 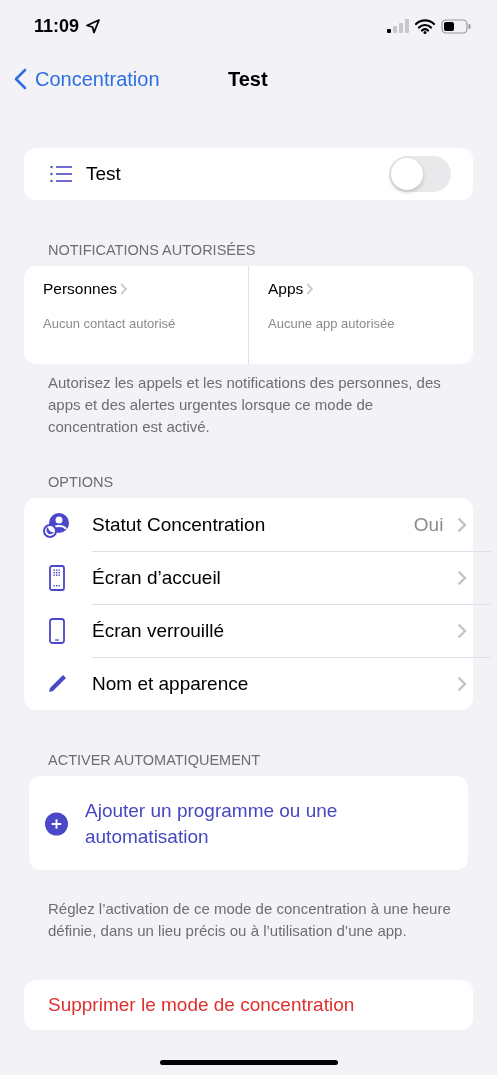 What do you see at coordinates (360, 315) in the screenshot?
I see `notification-column: Apps Aucune app autorisée` at bounding box center [360, 315].